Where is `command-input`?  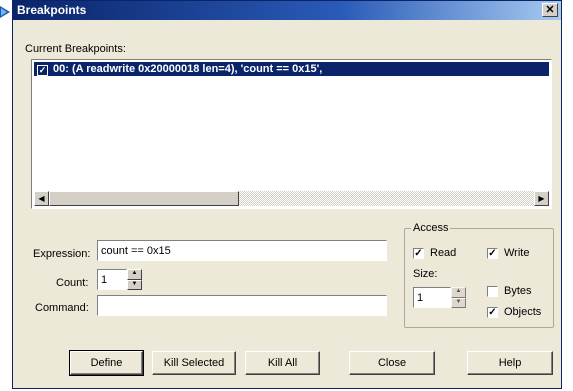
command-input is located at coordinates (242, 305).